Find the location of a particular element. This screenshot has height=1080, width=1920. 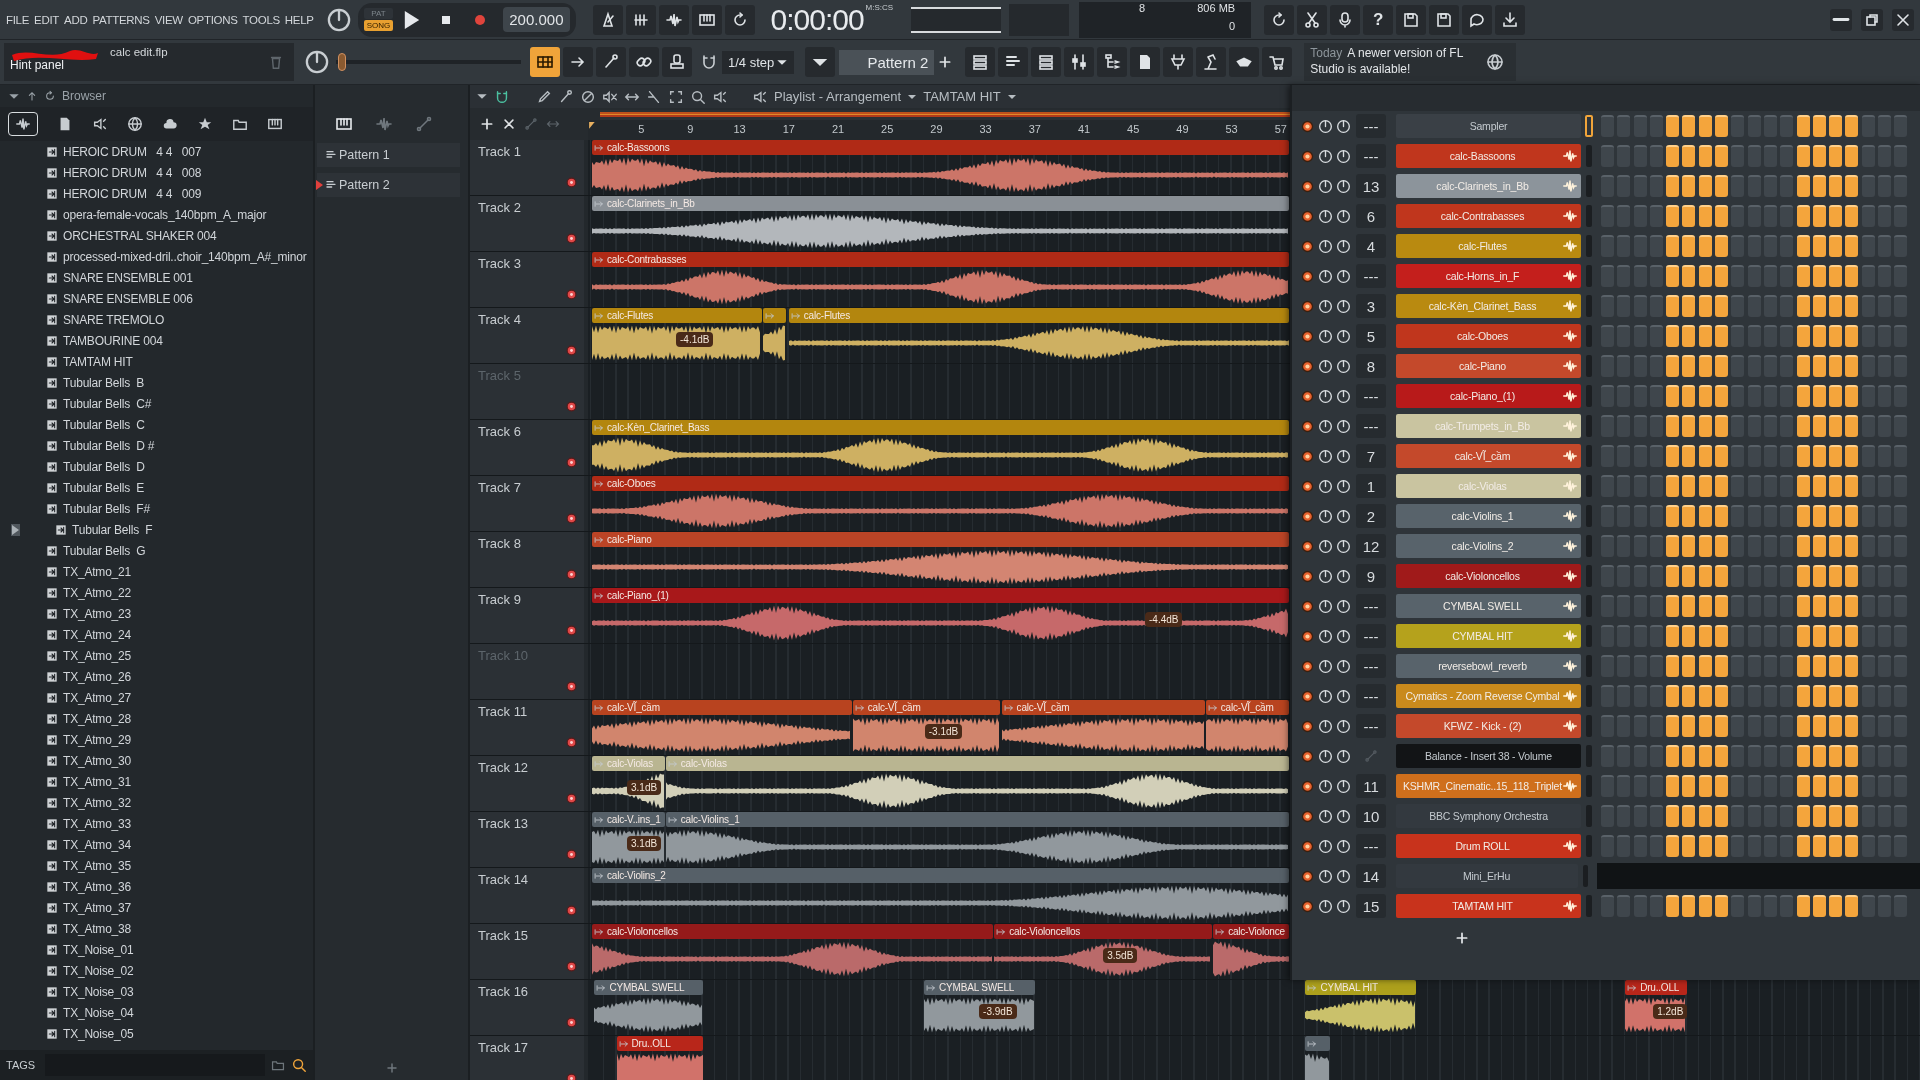

channel-button: calc-Contrabasses is located at coordinates (1488, 216).